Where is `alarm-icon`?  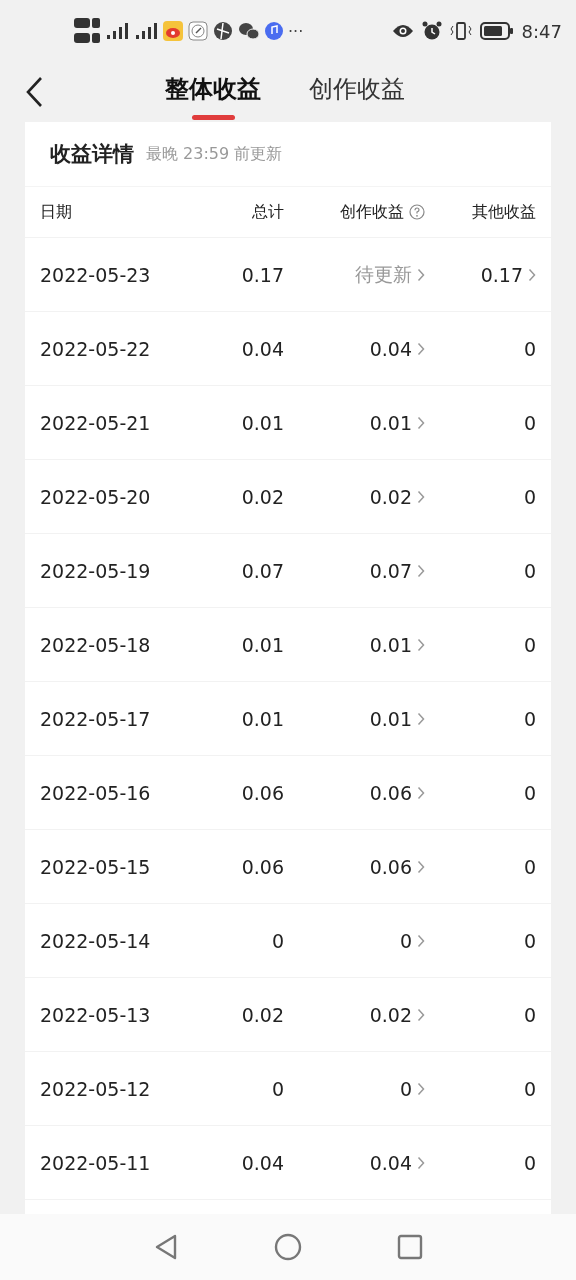
alarm-icon is located at coordinates (431, 31).